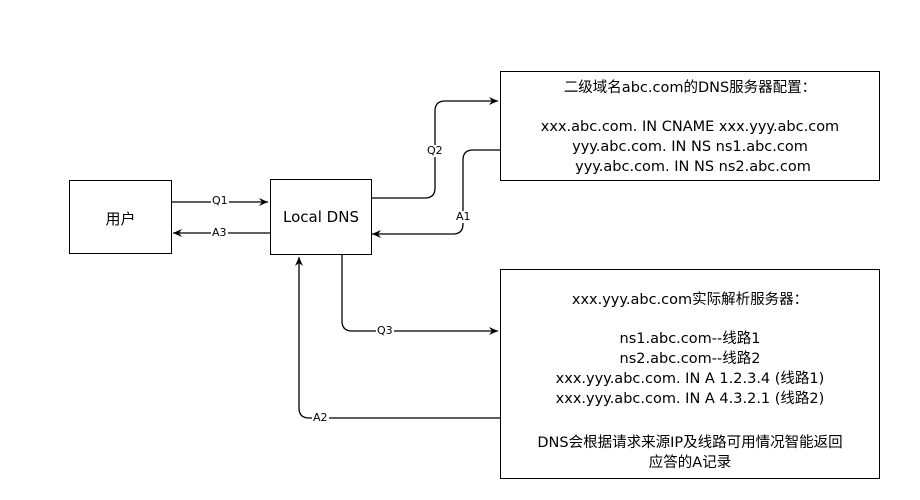 This screenshot has width=920, height=500. Describe the element at coordinates (690, 300) in the screenshot. I see `resolver-title: xxx.yyy.abc.com实际解析服务器：` at that location.